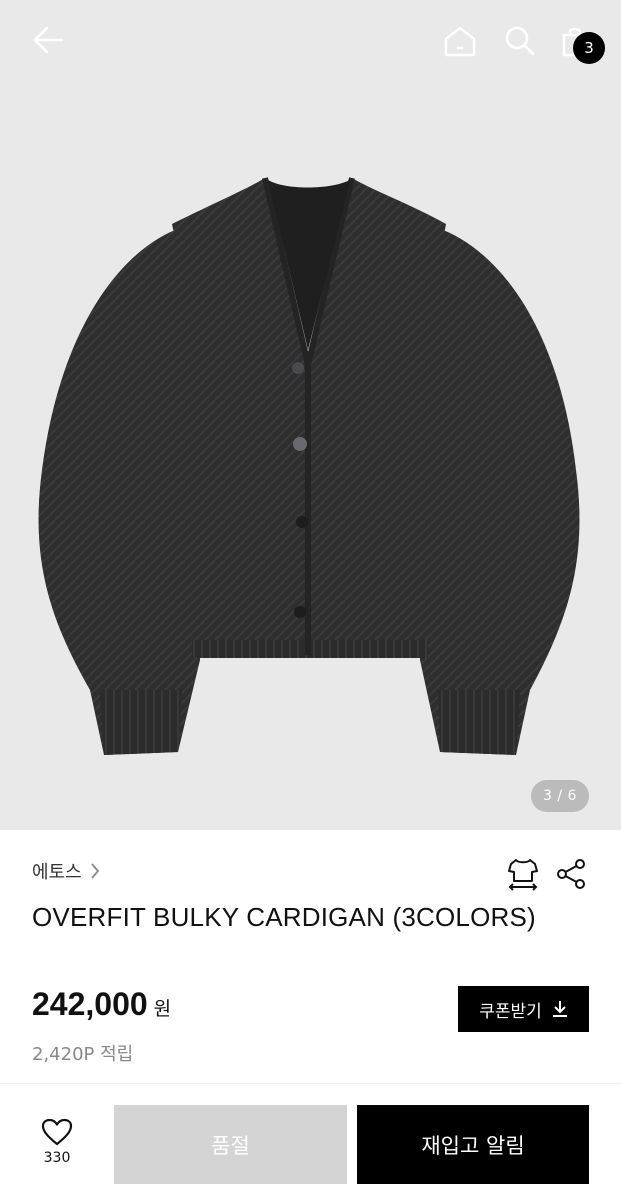 The height and width of the screenshot is (1200, 621). I want to click on search-button, so click(520, 41).